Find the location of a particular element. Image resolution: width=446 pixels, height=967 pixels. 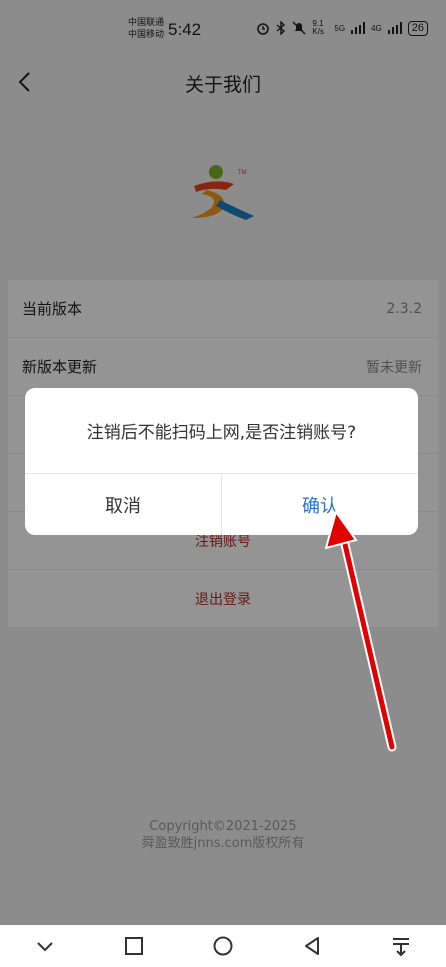

recents-square-icon is located at coordinates (134, 946).